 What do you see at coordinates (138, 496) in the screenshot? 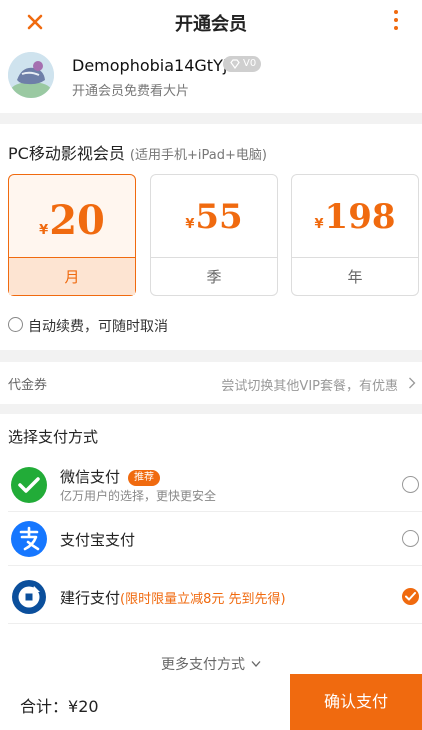
I see `payment-subtitle: 亿万用户的选择，更快更安全` at bounding box center [138, 496].